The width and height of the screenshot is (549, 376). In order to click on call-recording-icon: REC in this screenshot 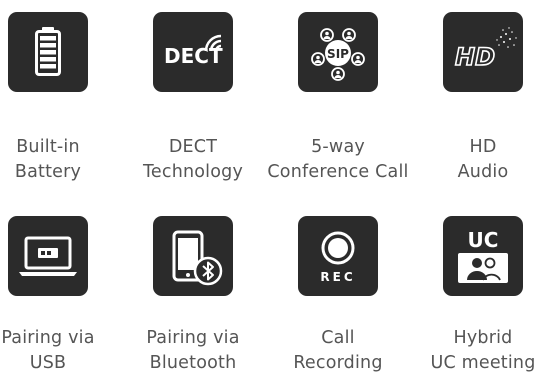, I will do `click(338, 256)`.